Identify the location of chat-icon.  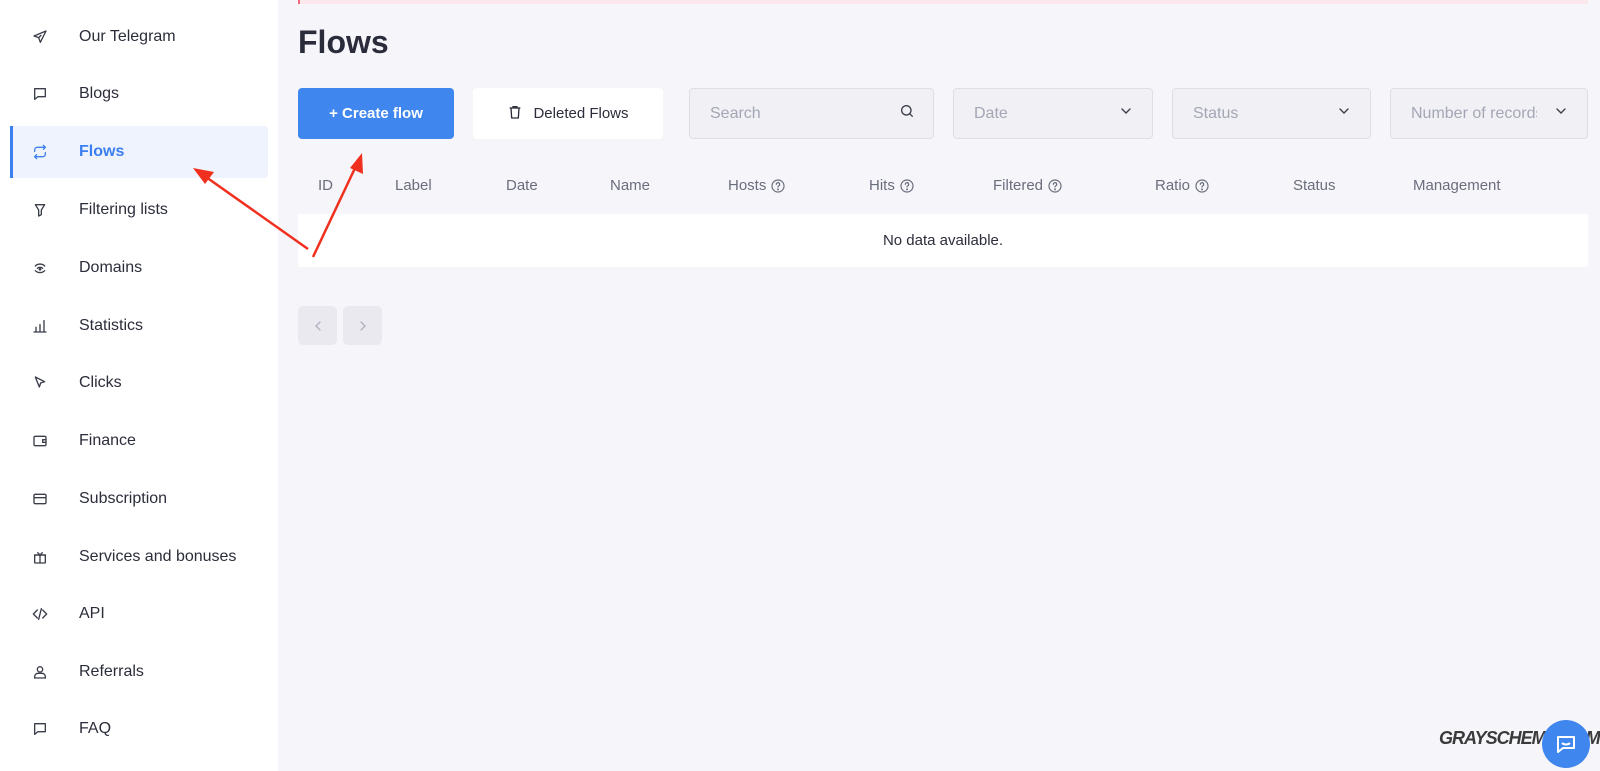
(1566, 744).